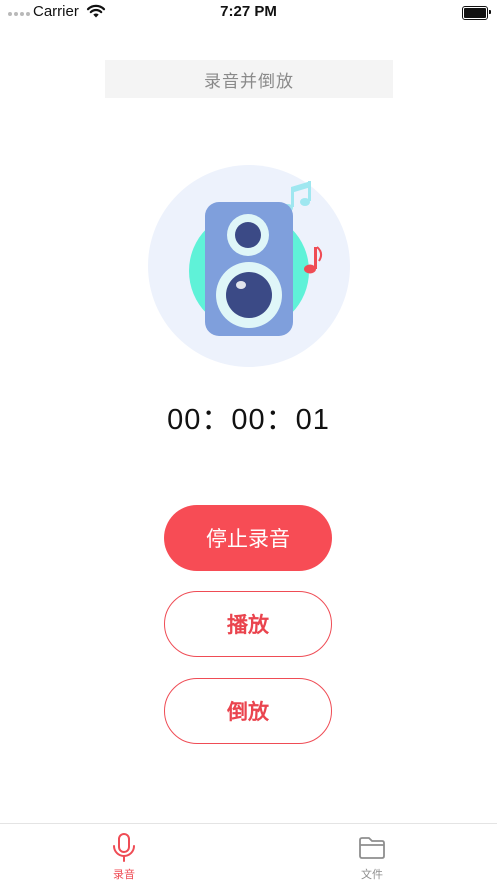 This screenshot has height=884, width=497. What do you see at coordinates (249, 79) in the screenshot?
I see `page-title: 录音并倒放` at bounding box center [249, 79].